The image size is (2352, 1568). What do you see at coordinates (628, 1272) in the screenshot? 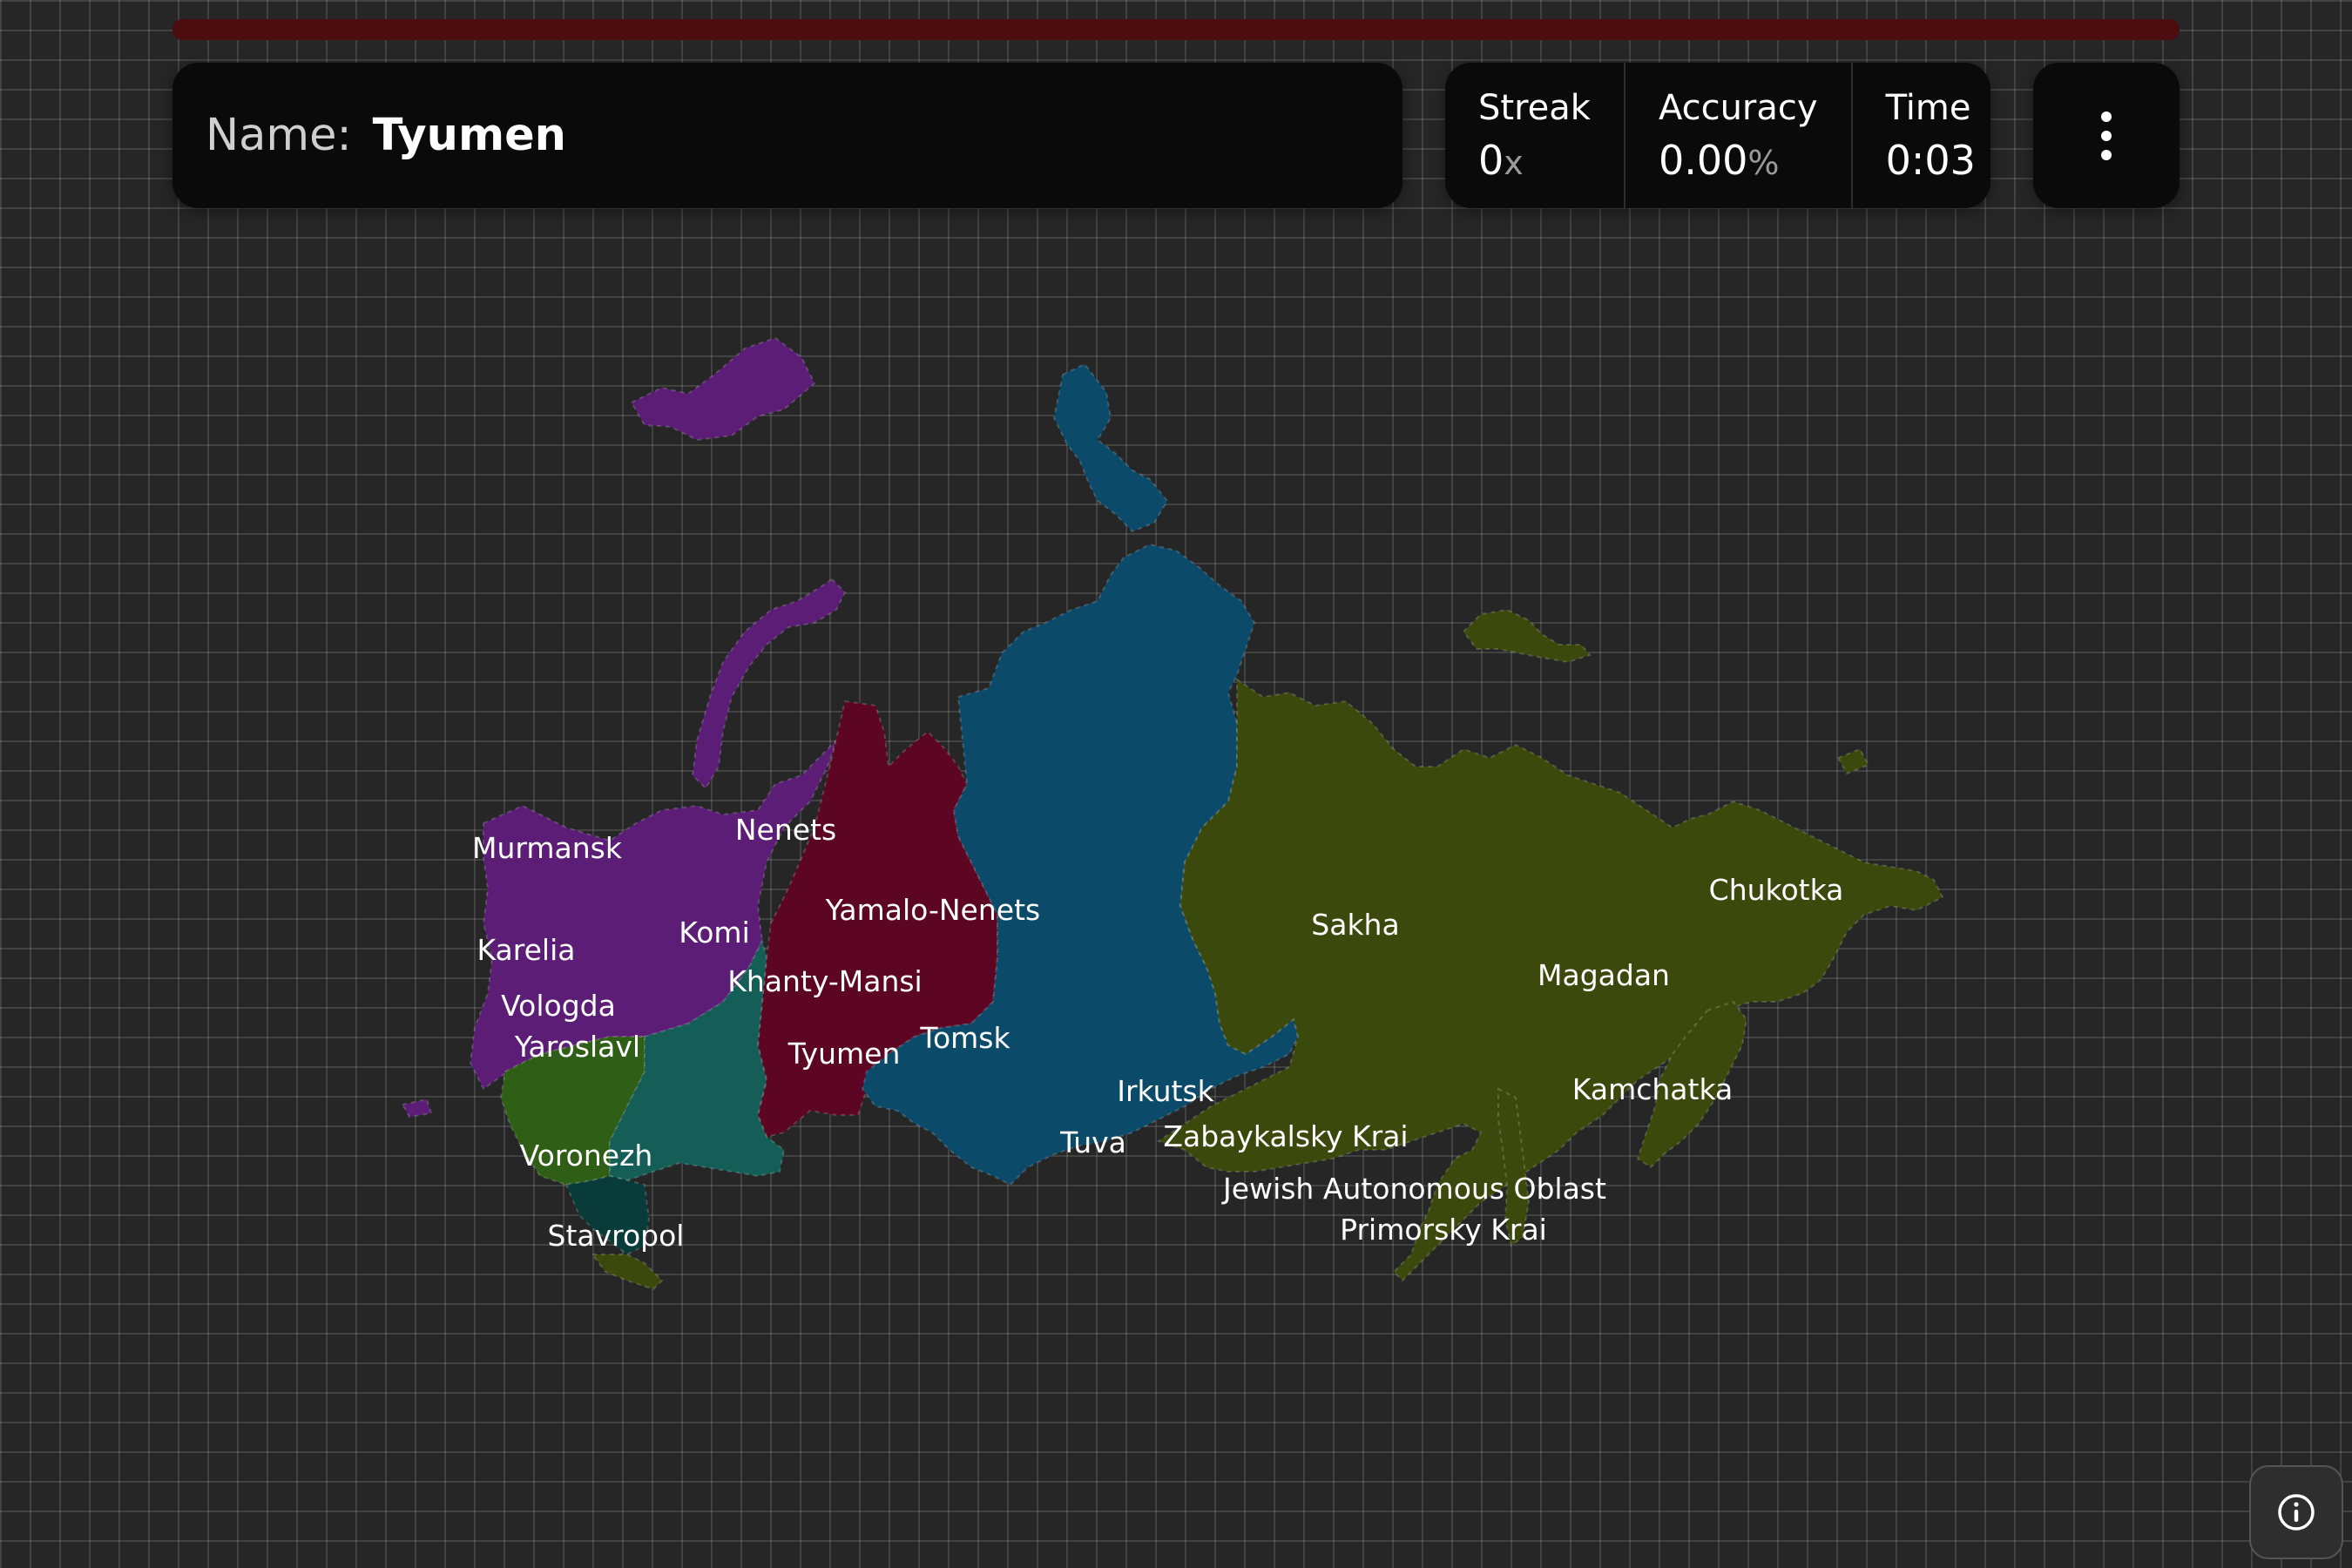
I see `region-north-caucasus` at bounding box center [628, 1272].